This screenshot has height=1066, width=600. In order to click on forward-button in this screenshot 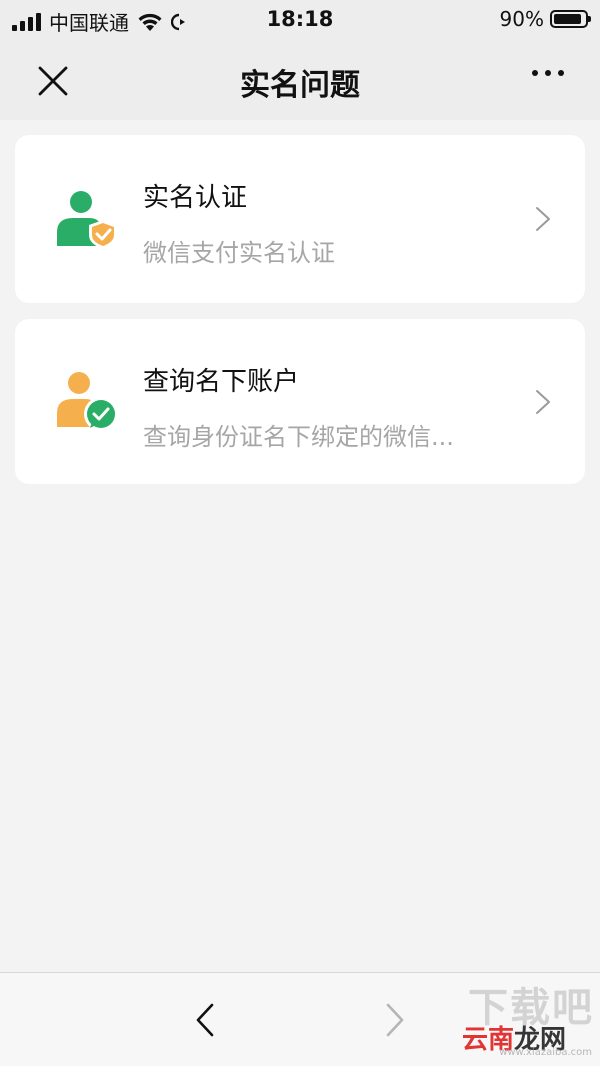, I will do `click(395, 1020)`.